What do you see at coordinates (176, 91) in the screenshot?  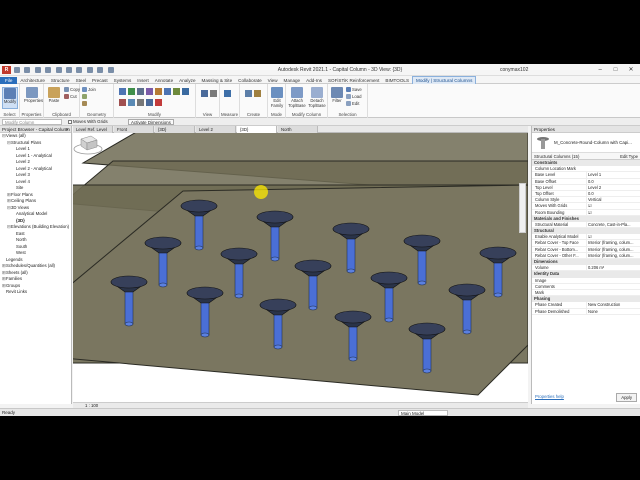 I see `copy-element-icon` at bounding box center [176, 91].